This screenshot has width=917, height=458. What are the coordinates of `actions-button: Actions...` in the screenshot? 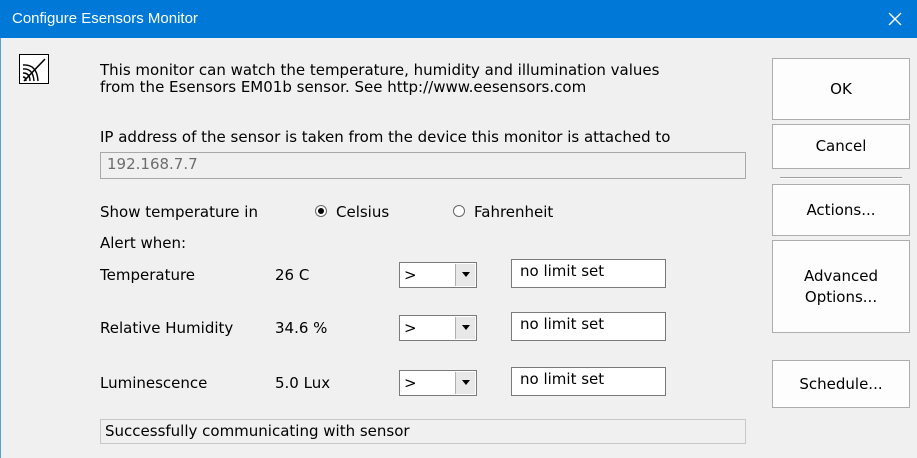 It's located at (841, 210).